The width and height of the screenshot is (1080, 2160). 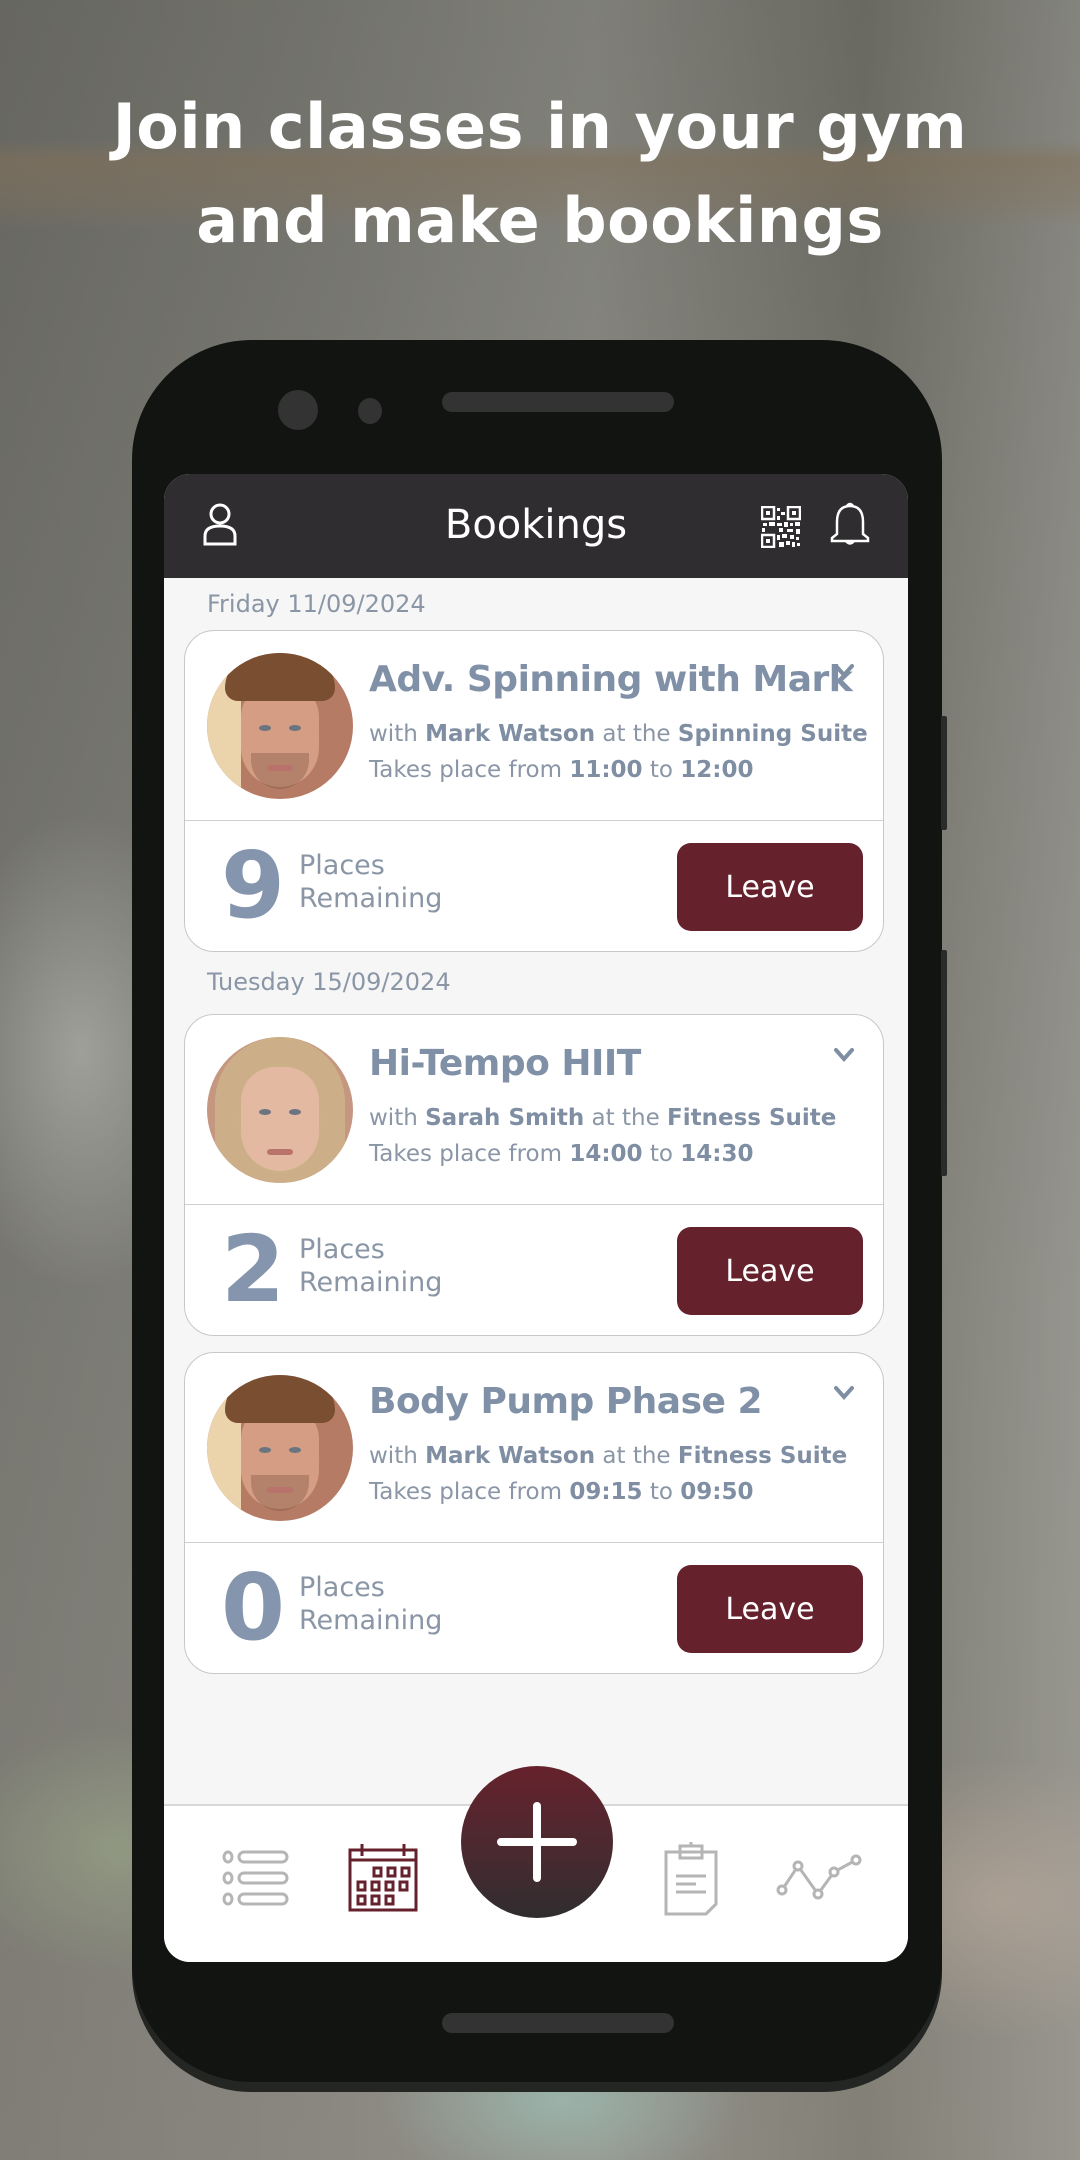 What do you see at coordinates (561, 1492) in the screenshot?
I see `class-time: Takes place from 09:15 to 09:50` at bounding box center [561, 1492].